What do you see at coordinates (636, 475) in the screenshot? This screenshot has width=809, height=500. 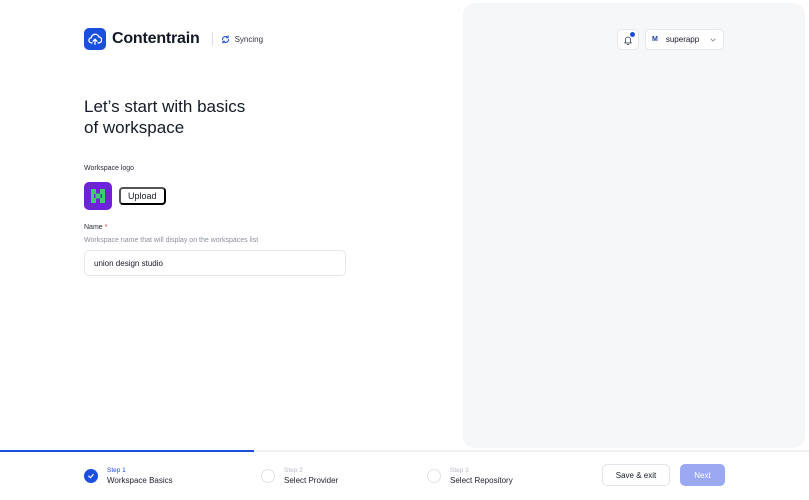 I see `save-exit-button: Save & exit` at bounding box center [636, 475].